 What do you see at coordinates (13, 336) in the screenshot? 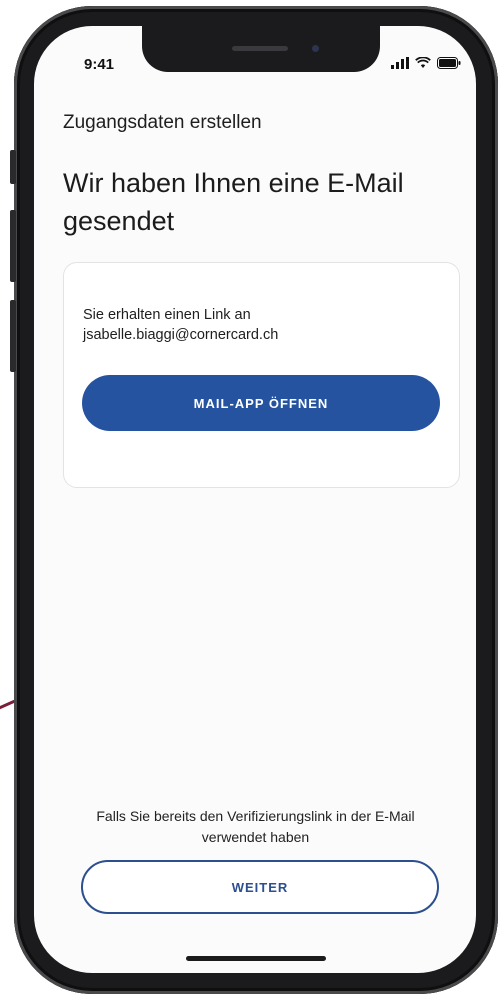
I see `volume-down-button` at bounding box center [13, 336].